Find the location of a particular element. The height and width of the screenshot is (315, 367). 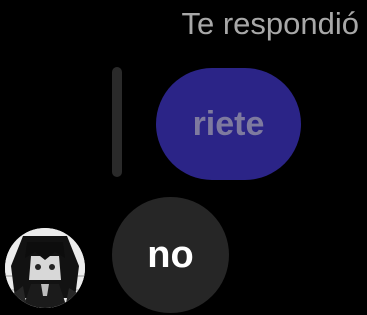

sender-avatar is located at coordinates (45, 268).